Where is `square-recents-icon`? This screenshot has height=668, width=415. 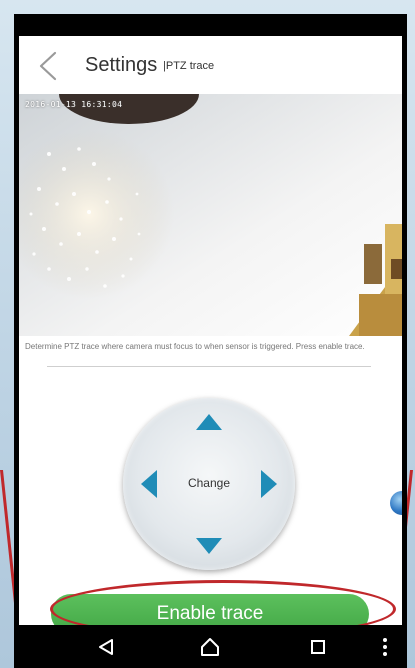 square-recents-icon is located at coordinates (318, 647).